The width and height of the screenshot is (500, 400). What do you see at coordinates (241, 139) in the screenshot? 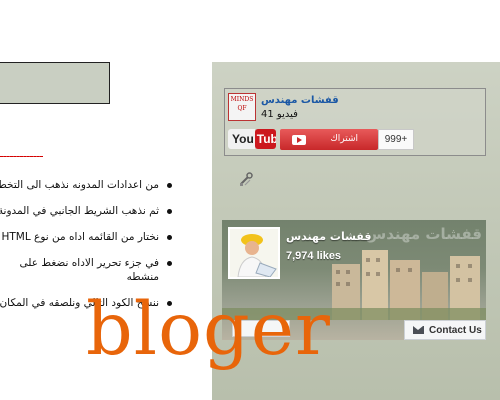
I see `youtube-logo-you: You` at bounding box center [241, 139].